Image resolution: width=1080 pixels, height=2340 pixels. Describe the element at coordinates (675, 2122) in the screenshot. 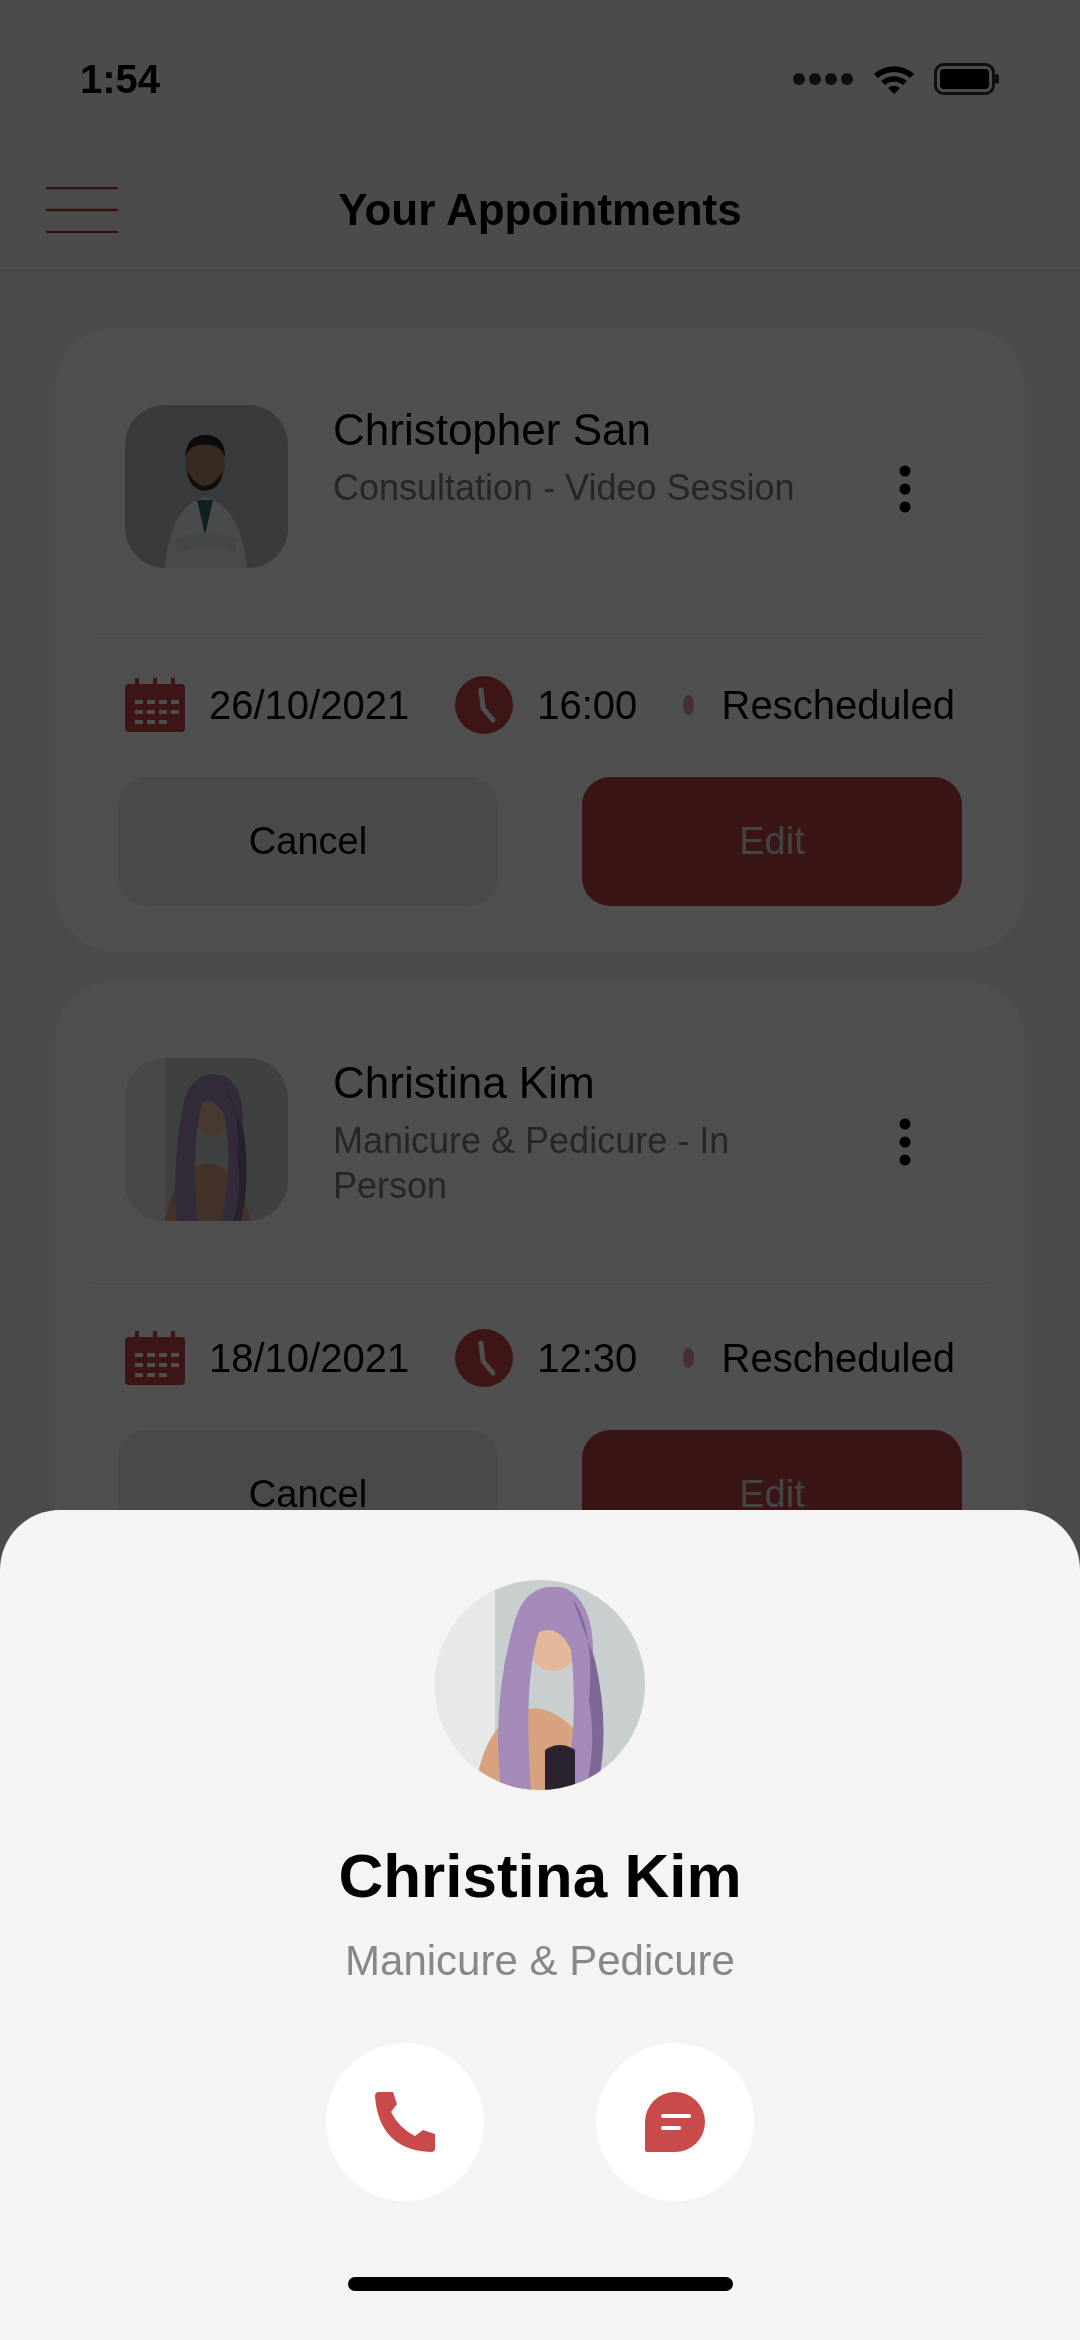

I see `chat-bubble-icon` at that location.